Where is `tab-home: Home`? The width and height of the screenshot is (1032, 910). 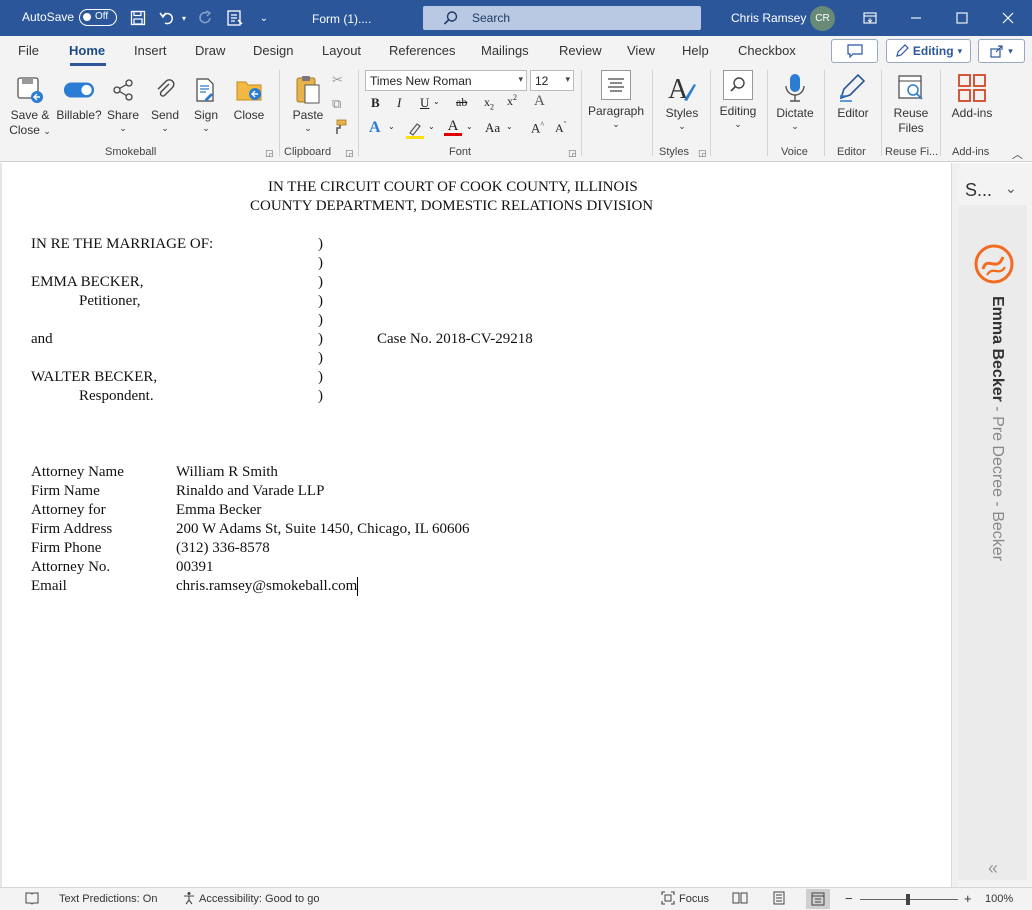
tab-home: Home is located at coordinates (87, 50).